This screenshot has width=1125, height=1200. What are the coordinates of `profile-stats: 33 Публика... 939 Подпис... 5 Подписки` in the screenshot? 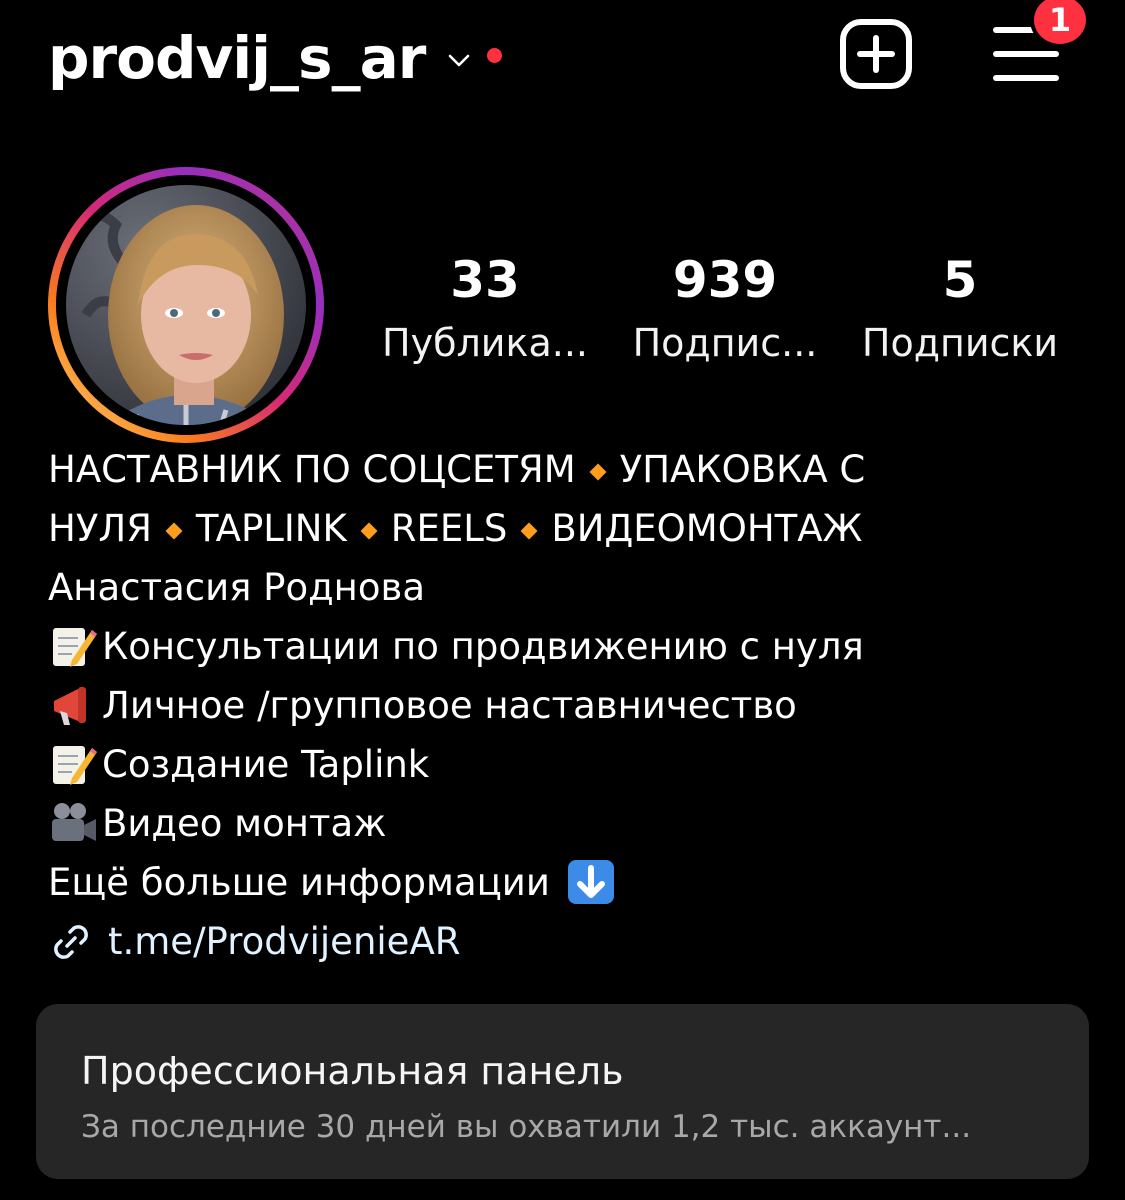 It's located at (725, 308).